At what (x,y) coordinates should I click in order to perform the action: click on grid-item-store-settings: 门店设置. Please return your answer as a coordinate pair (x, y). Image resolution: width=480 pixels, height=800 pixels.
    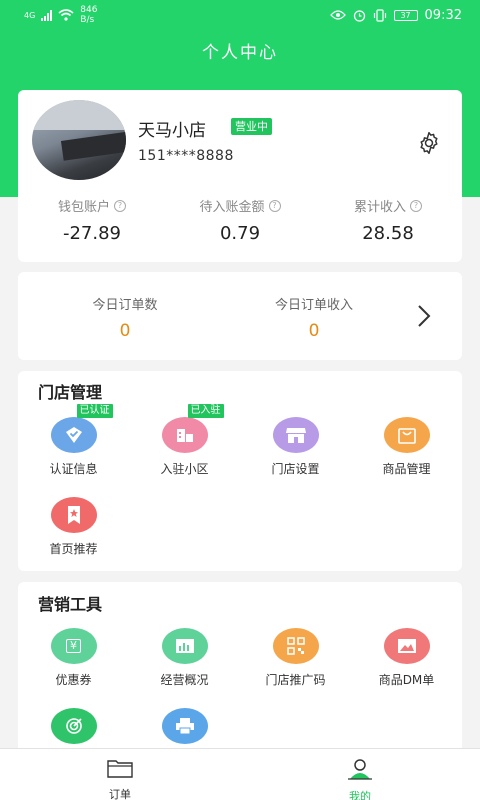
    Looking at the image, I should click on (295, 447).